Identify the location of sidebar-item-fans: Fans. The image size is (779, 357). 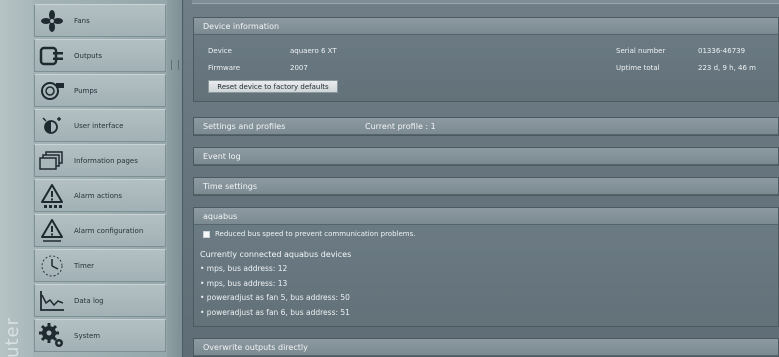
(100, 20).